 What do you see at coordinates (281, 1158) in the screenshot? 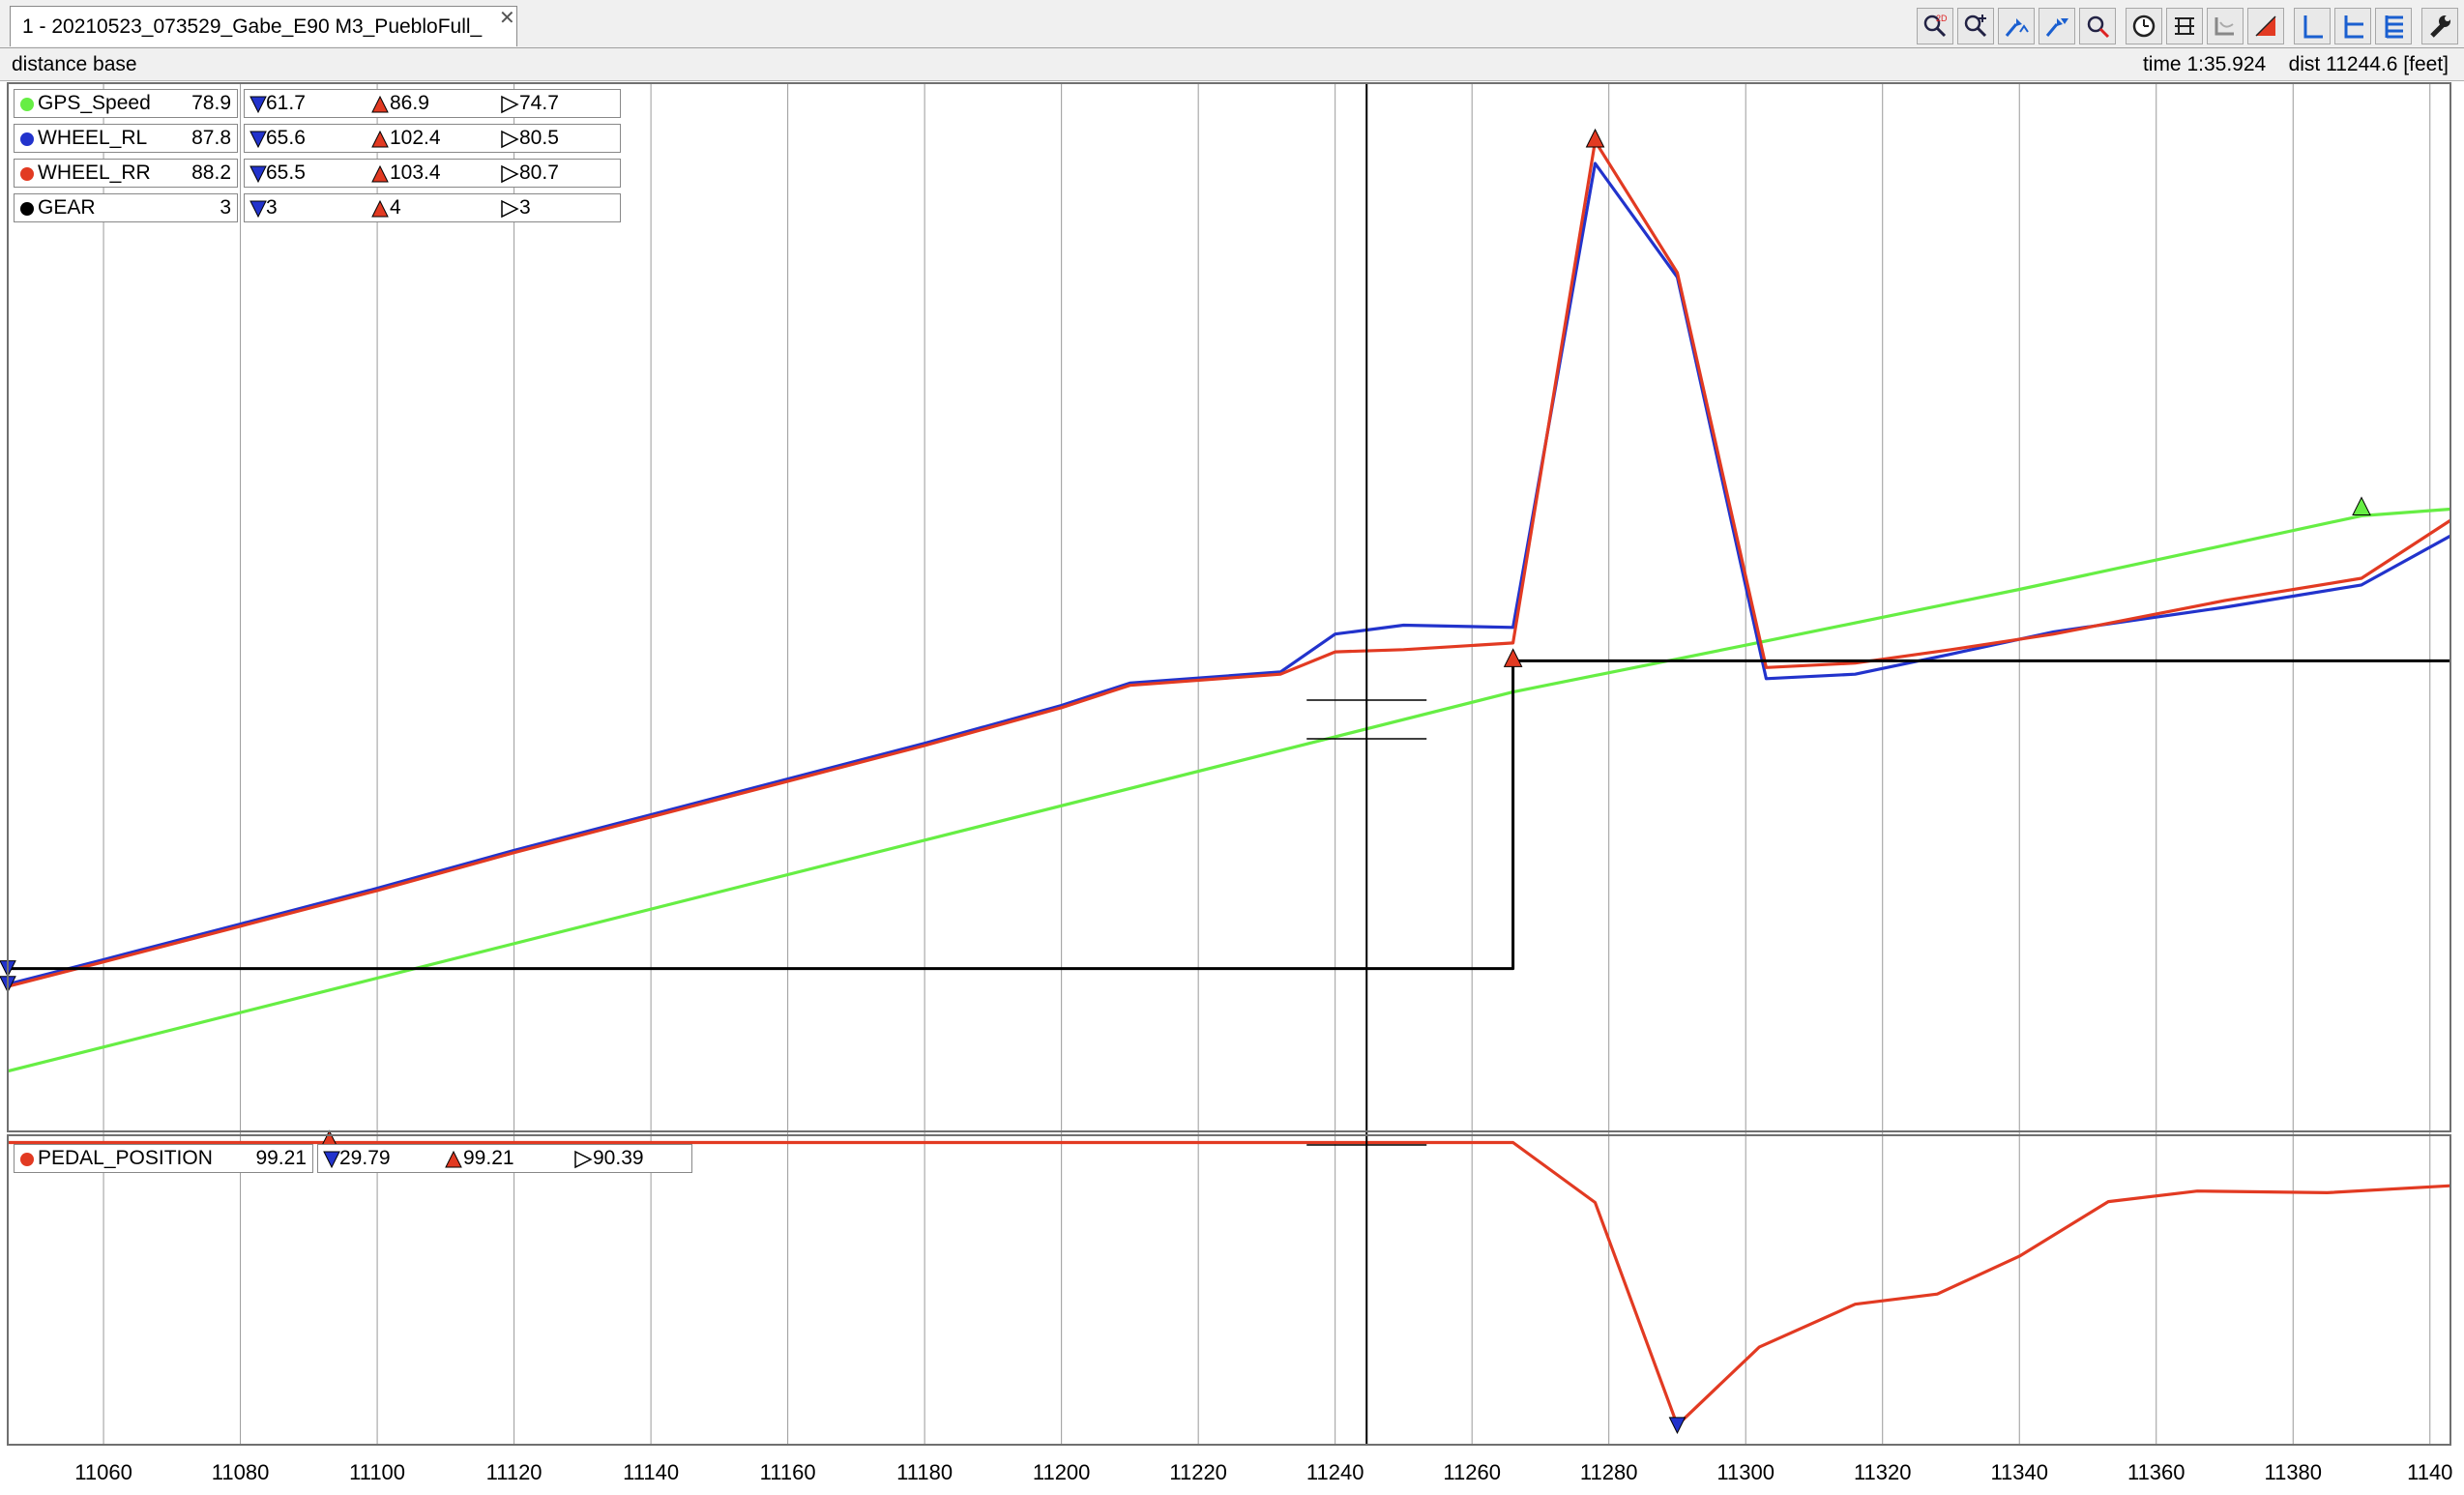
I see `legend-current-value: 99.21` at bounding box center [281, 1158].